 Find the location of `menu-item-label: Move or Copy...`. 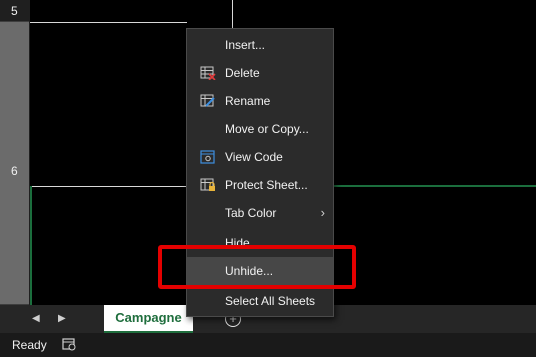

menu-item-label: Move or Copy... is located at coordinates (267, 129).